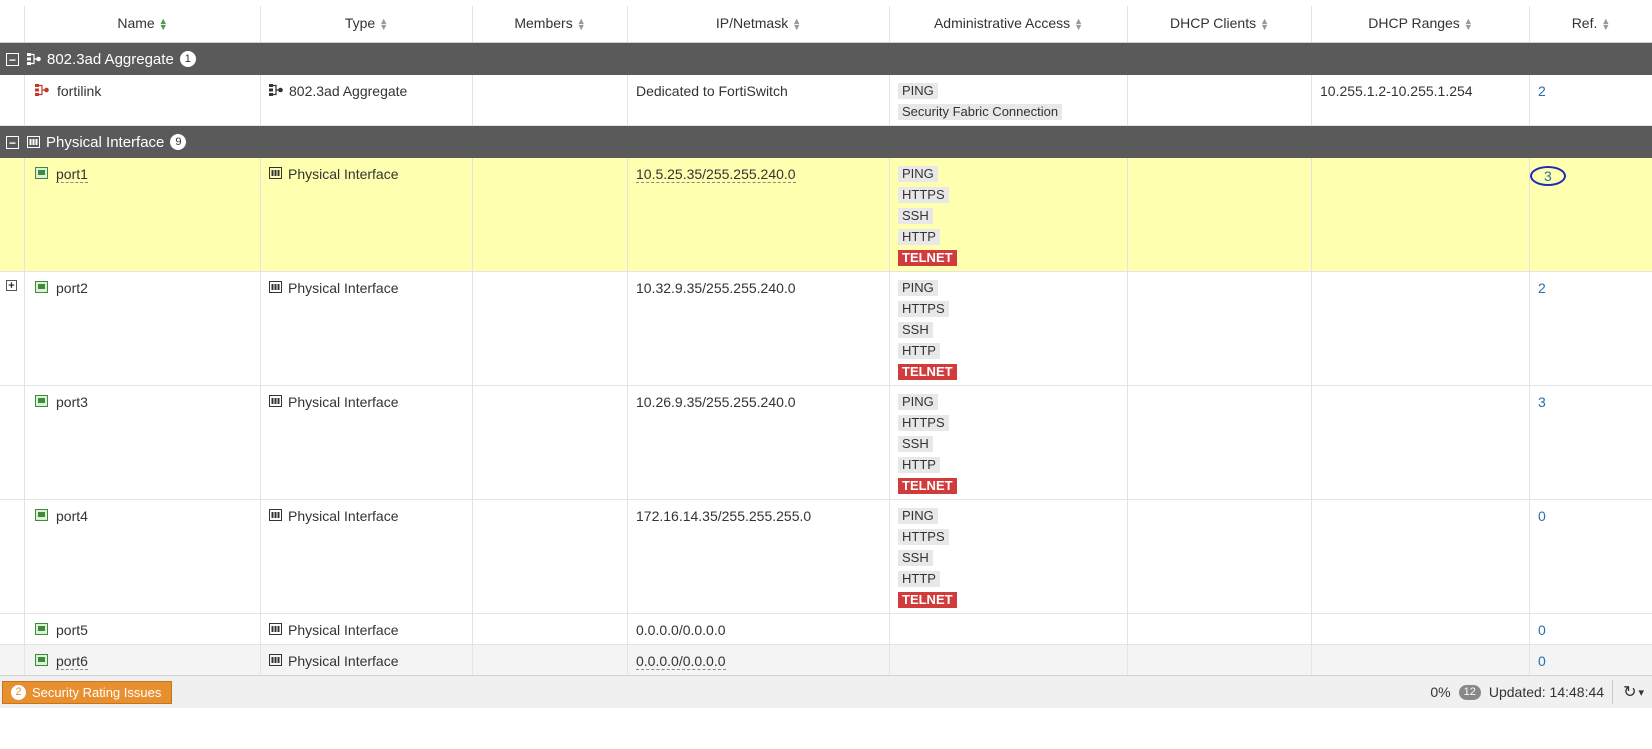 This screenshot has width=1652, height=749. I want to click on interface-name: port4, so click(72, 516).